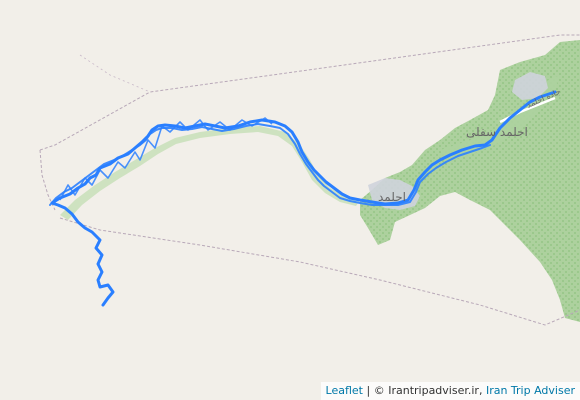 The image size is (580, 400). Describe the element at coordinates (497, 132) in the screenshot. I see `village-upper-label: احلمد سفلی` at that location.